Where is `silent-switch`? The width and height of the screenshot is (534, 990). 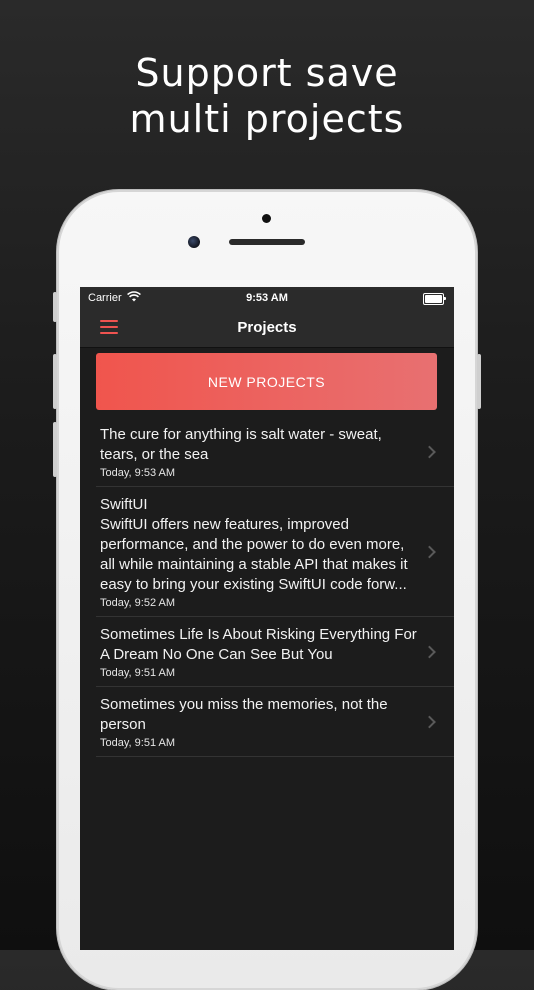 silent-switch is located at coordinates (55, 307).